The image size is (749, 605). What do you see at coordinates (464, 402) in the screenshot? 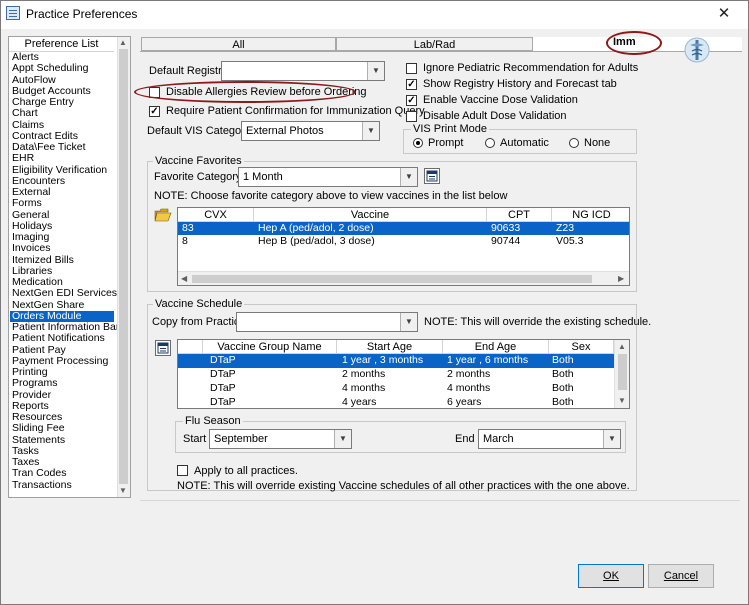
I see `end-age-cell: 6 years` at bounding box center [464, 402].